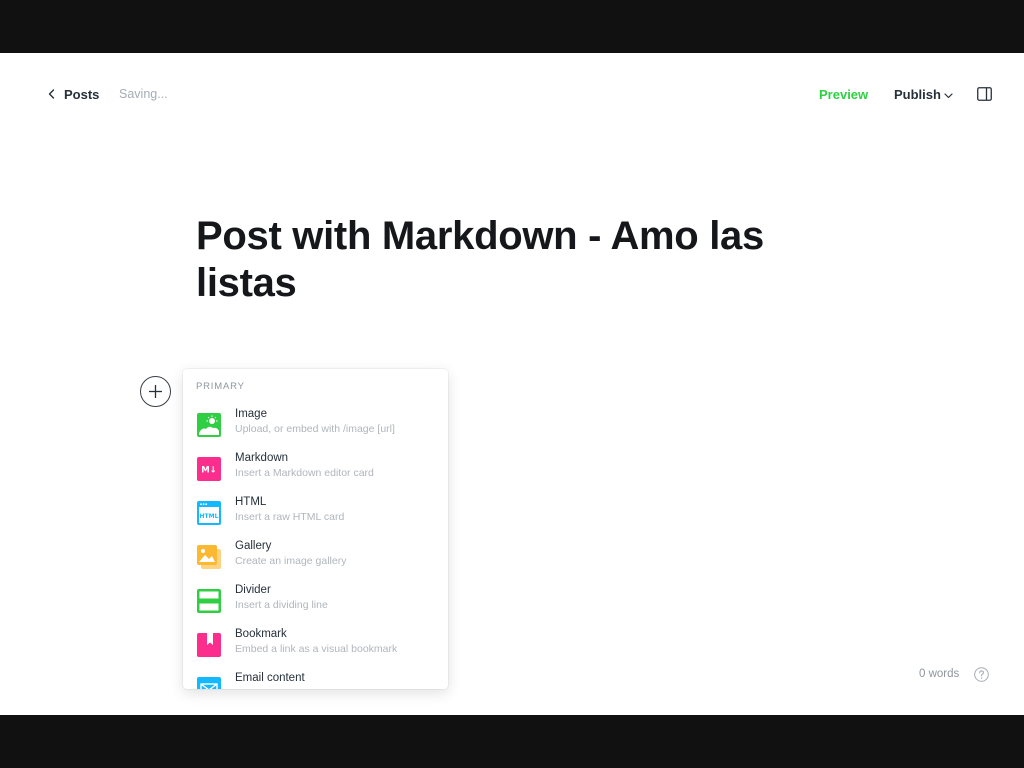 The height and width of the screenshot is (768, 1024). Describe the element at coordinates (209, 425) in the screenshot. I see `image-icon` at that location.